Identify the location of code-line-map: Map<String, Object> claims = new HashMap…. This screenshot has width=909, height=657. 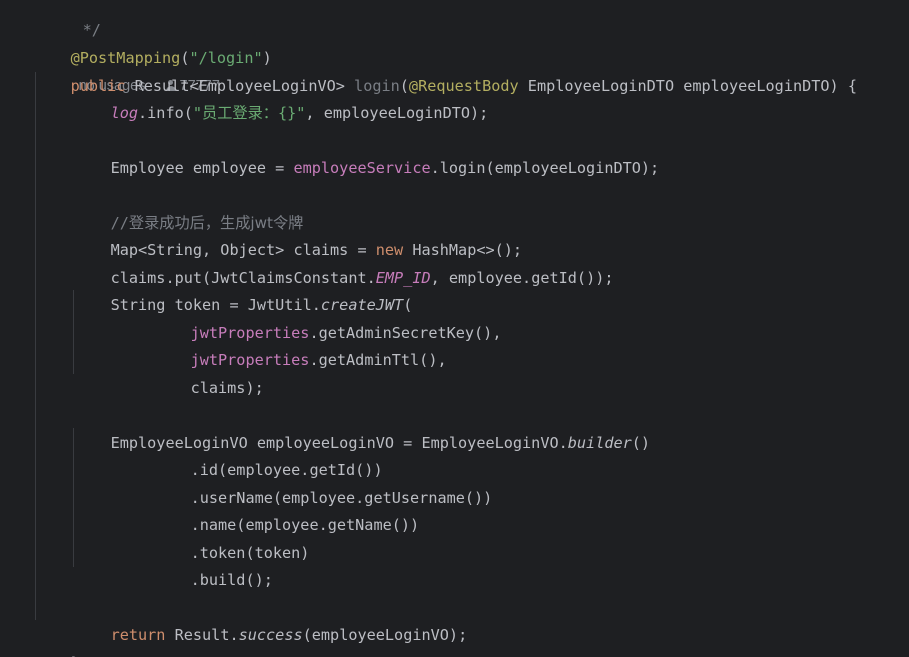
(316, 249).